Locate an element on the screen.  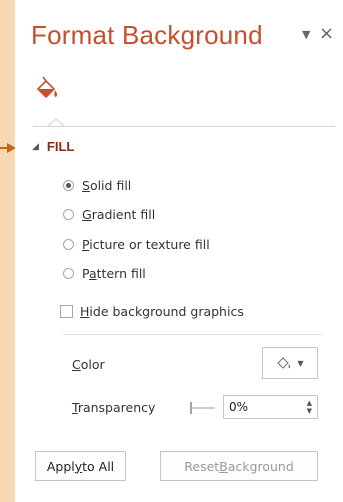
section-title: FILL is located at coordinates (60, 146).